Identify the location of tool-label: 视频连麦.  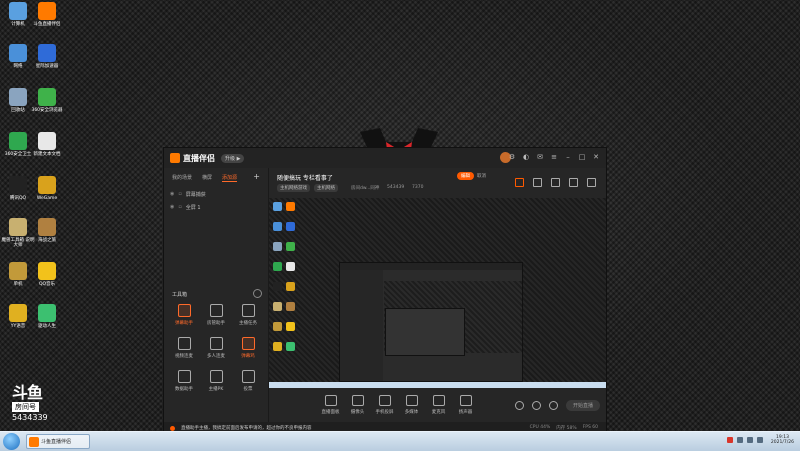
(184, 356).